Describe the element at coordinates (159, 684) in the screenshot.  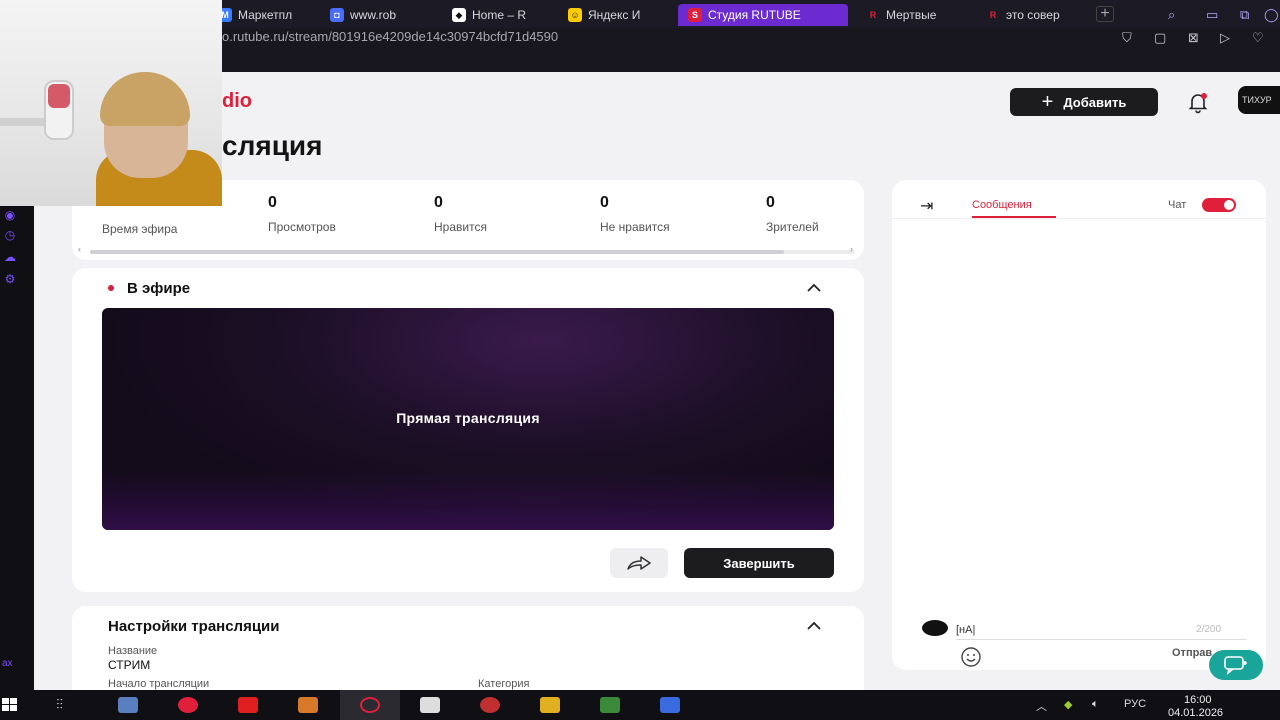
I see `start-label: Начало трансляции` at that location.